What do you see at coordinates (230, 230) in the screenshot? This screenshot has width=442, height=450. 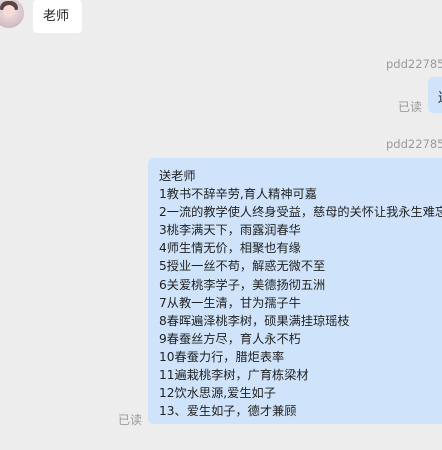 I see `message-line: 3桃李满天下，雨露润春华` at bounding box center [230, 230].